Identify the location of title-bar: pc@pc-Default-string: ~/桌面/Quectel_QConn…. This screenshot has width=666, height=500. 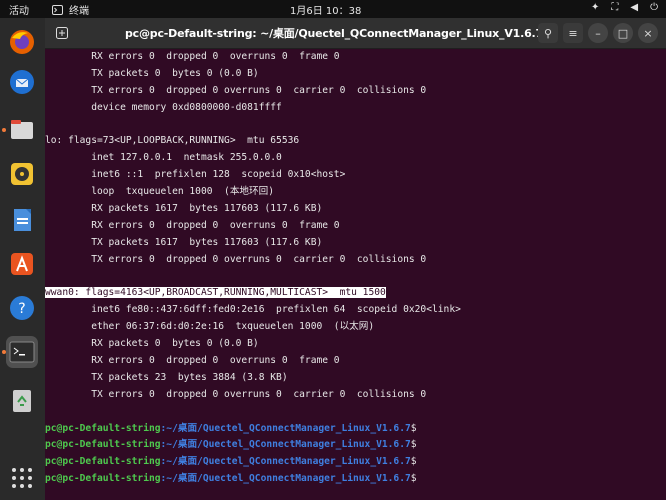
(355, 33).